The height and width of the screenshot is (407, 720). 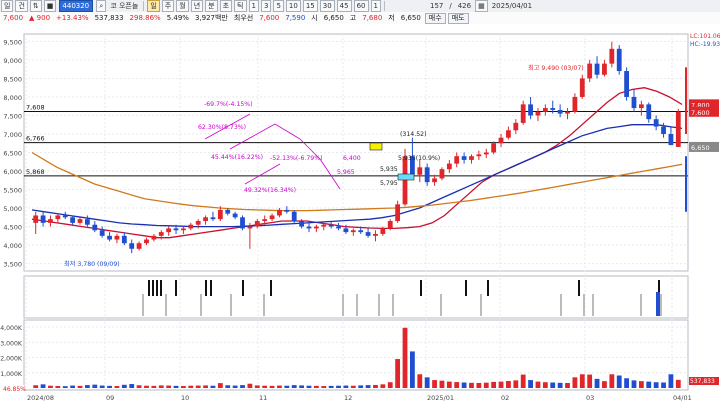 I want to click on key-price-label: 6,766, so click(x=35, y=139).